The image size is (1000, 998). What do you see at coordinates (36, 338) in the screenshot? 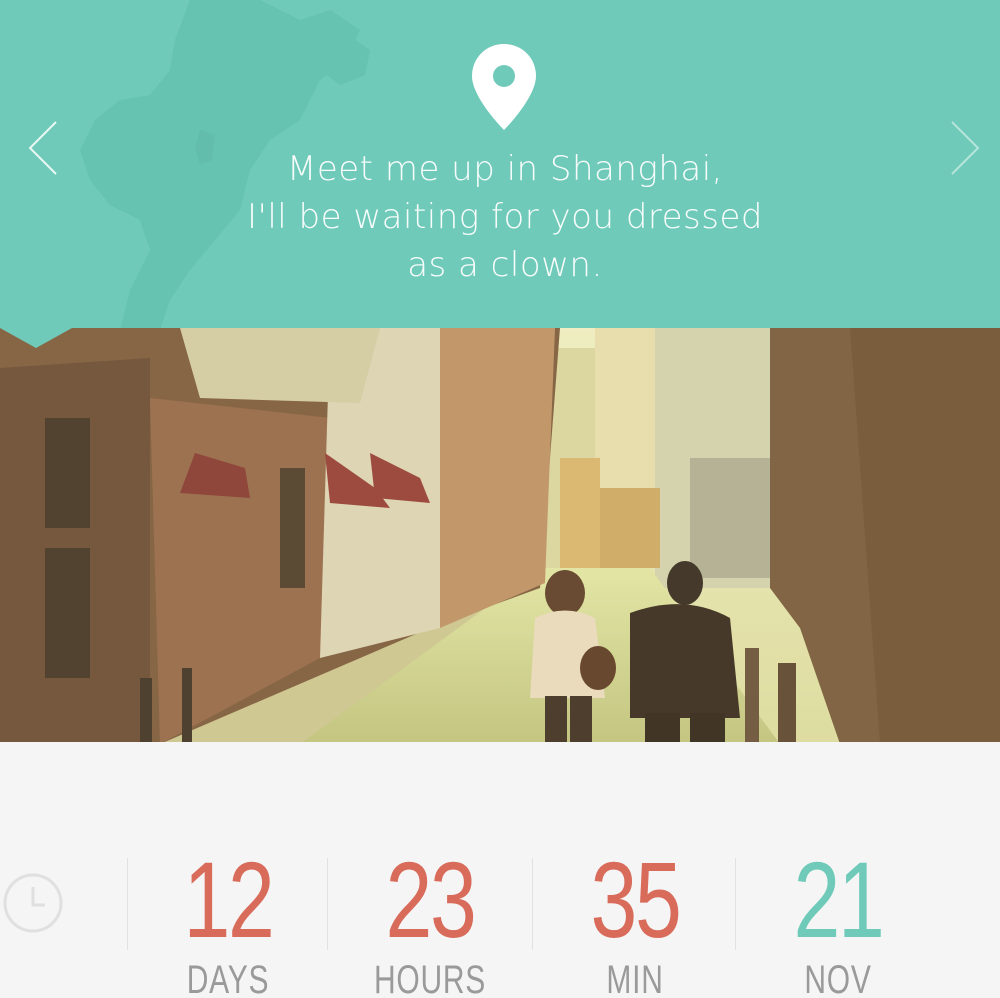
I see `header-notch` at bounding box center [36, 338].